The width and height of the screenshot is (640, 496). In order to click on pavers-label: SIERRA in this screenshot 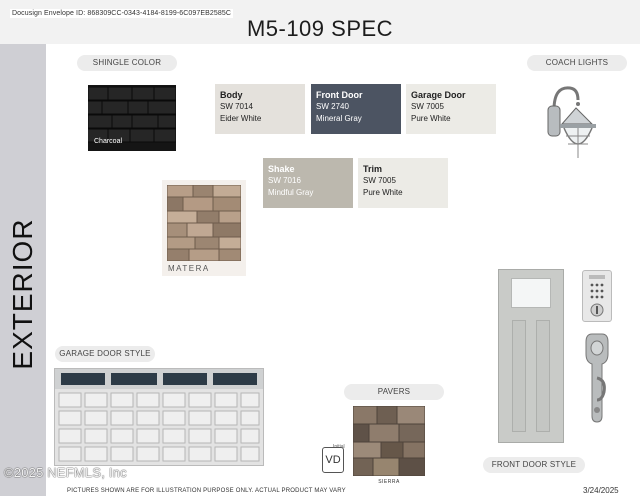, I will do `click(389, 482)`.